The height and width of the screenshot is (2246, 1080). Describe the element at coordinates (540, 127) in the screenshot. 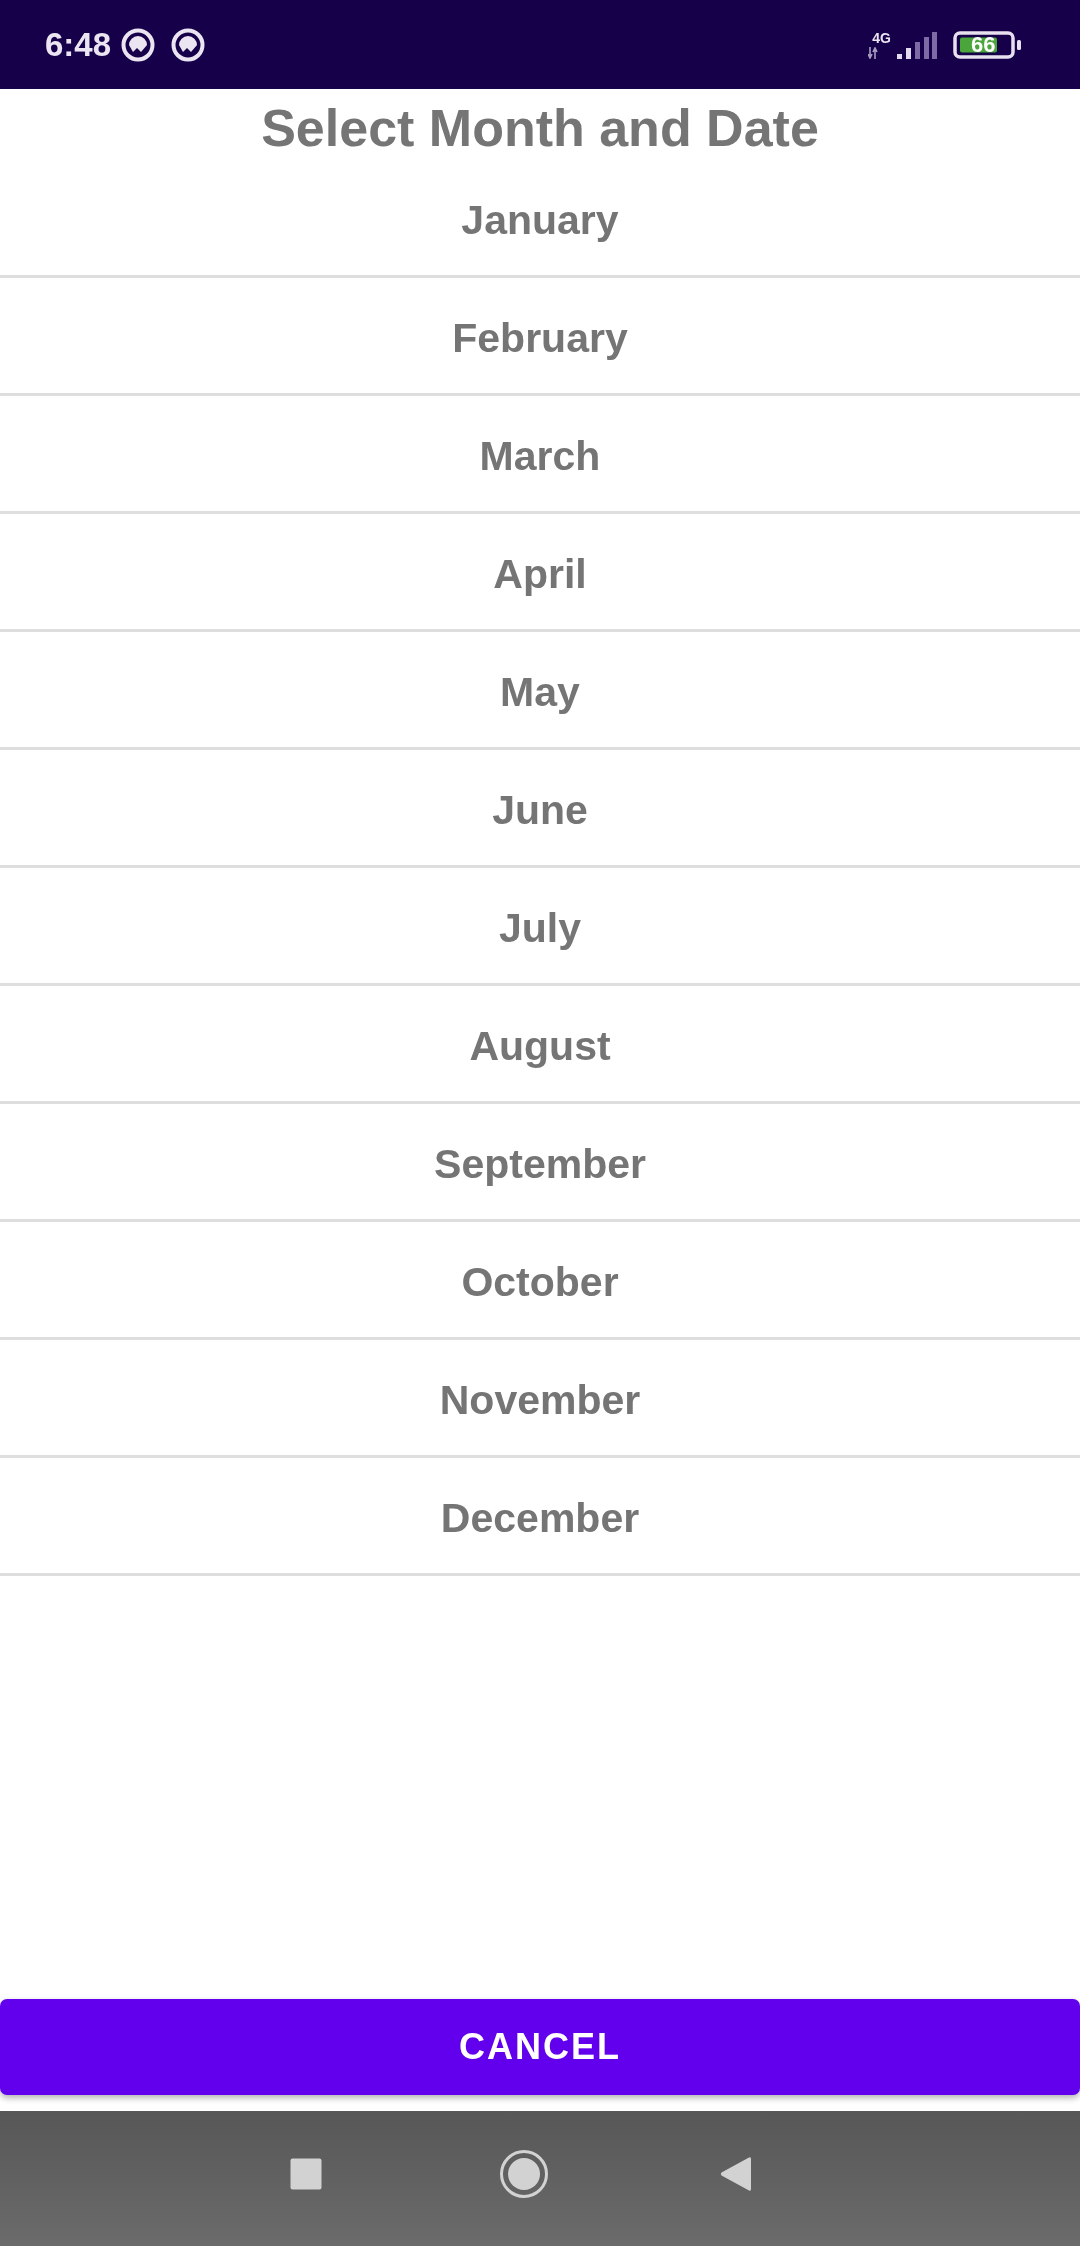

I see `dialog-title: Select Month and Date` at that location.